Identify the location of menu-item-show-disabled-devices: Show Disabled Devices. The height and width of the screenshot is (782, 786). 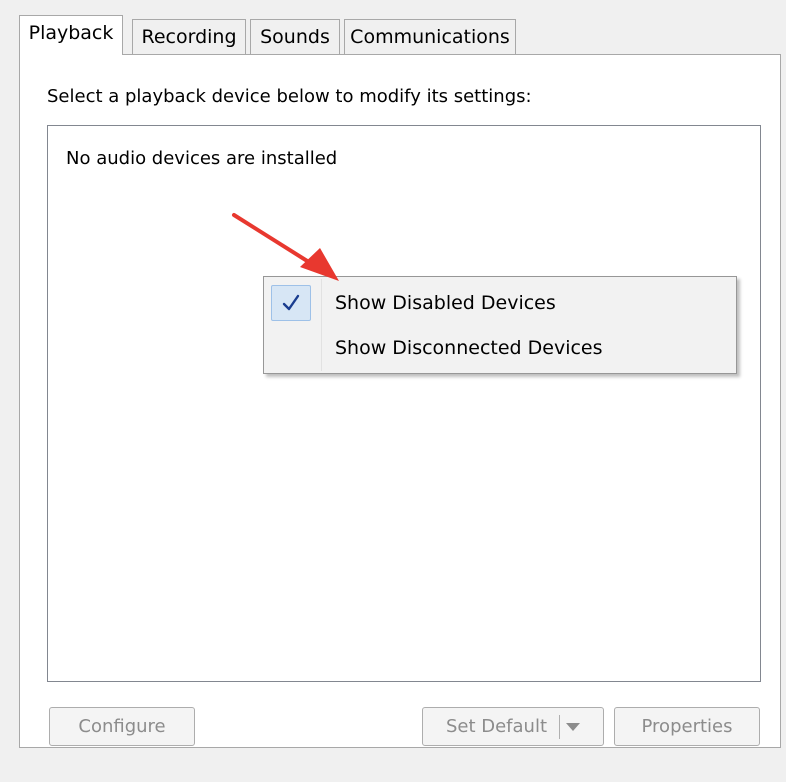
(500, 302).